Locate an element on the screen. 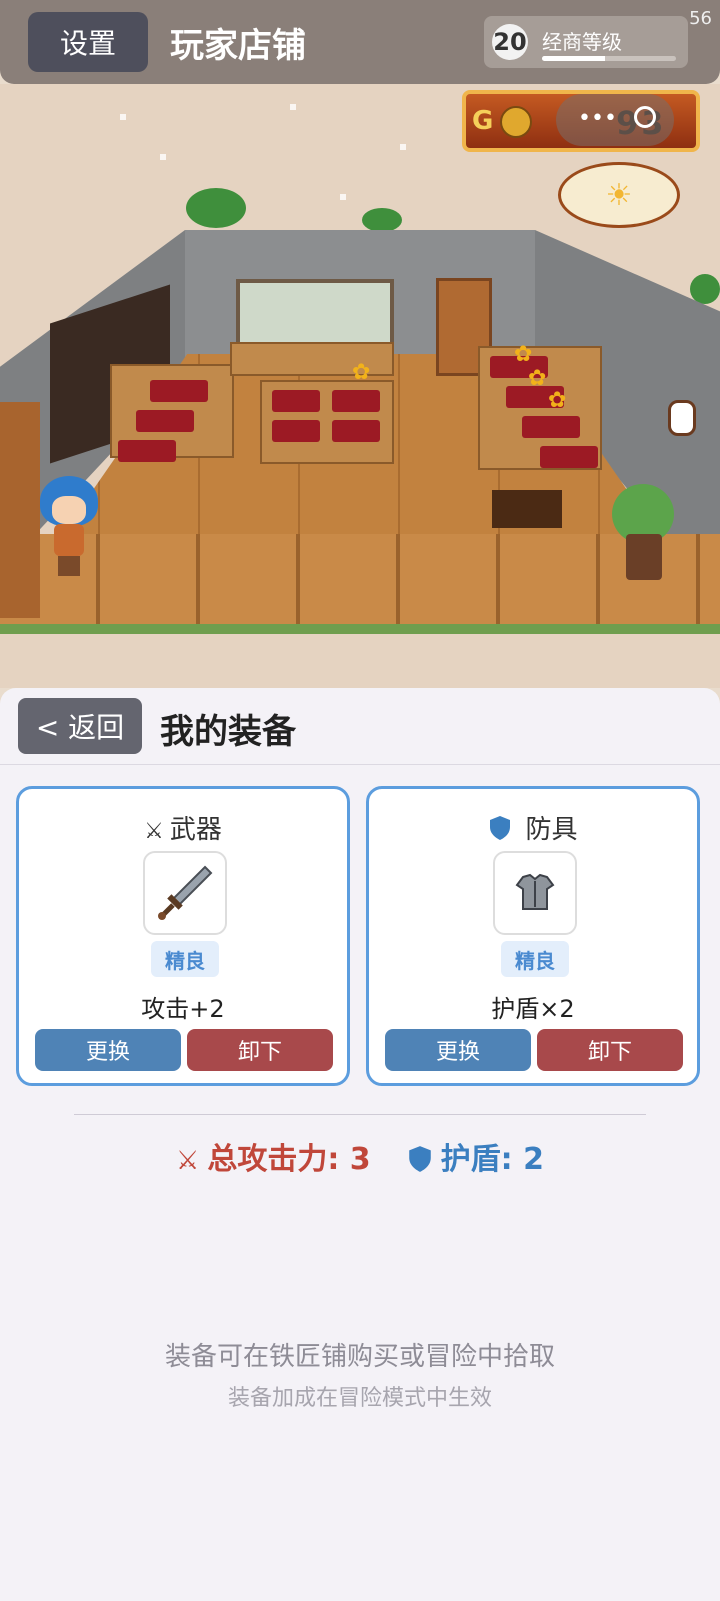 This screenshot has width=720, height=1601. miniapp-capsule: ••• is located at coordinates (615, 120).